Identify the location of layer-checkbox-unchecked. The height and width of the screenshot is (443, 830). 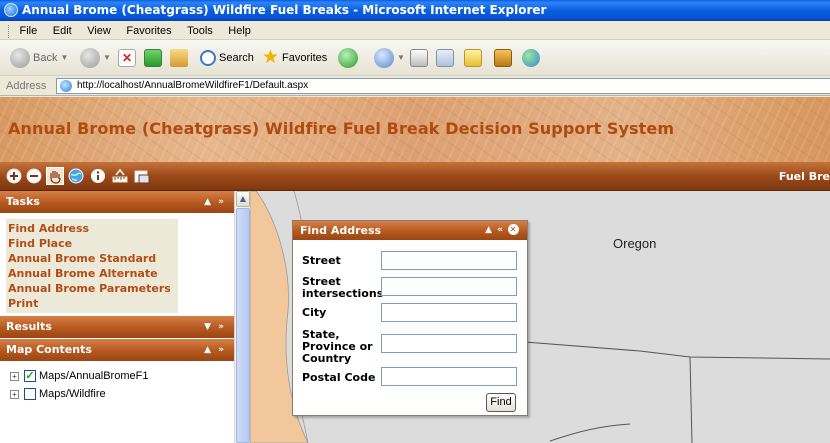
(30, 394).